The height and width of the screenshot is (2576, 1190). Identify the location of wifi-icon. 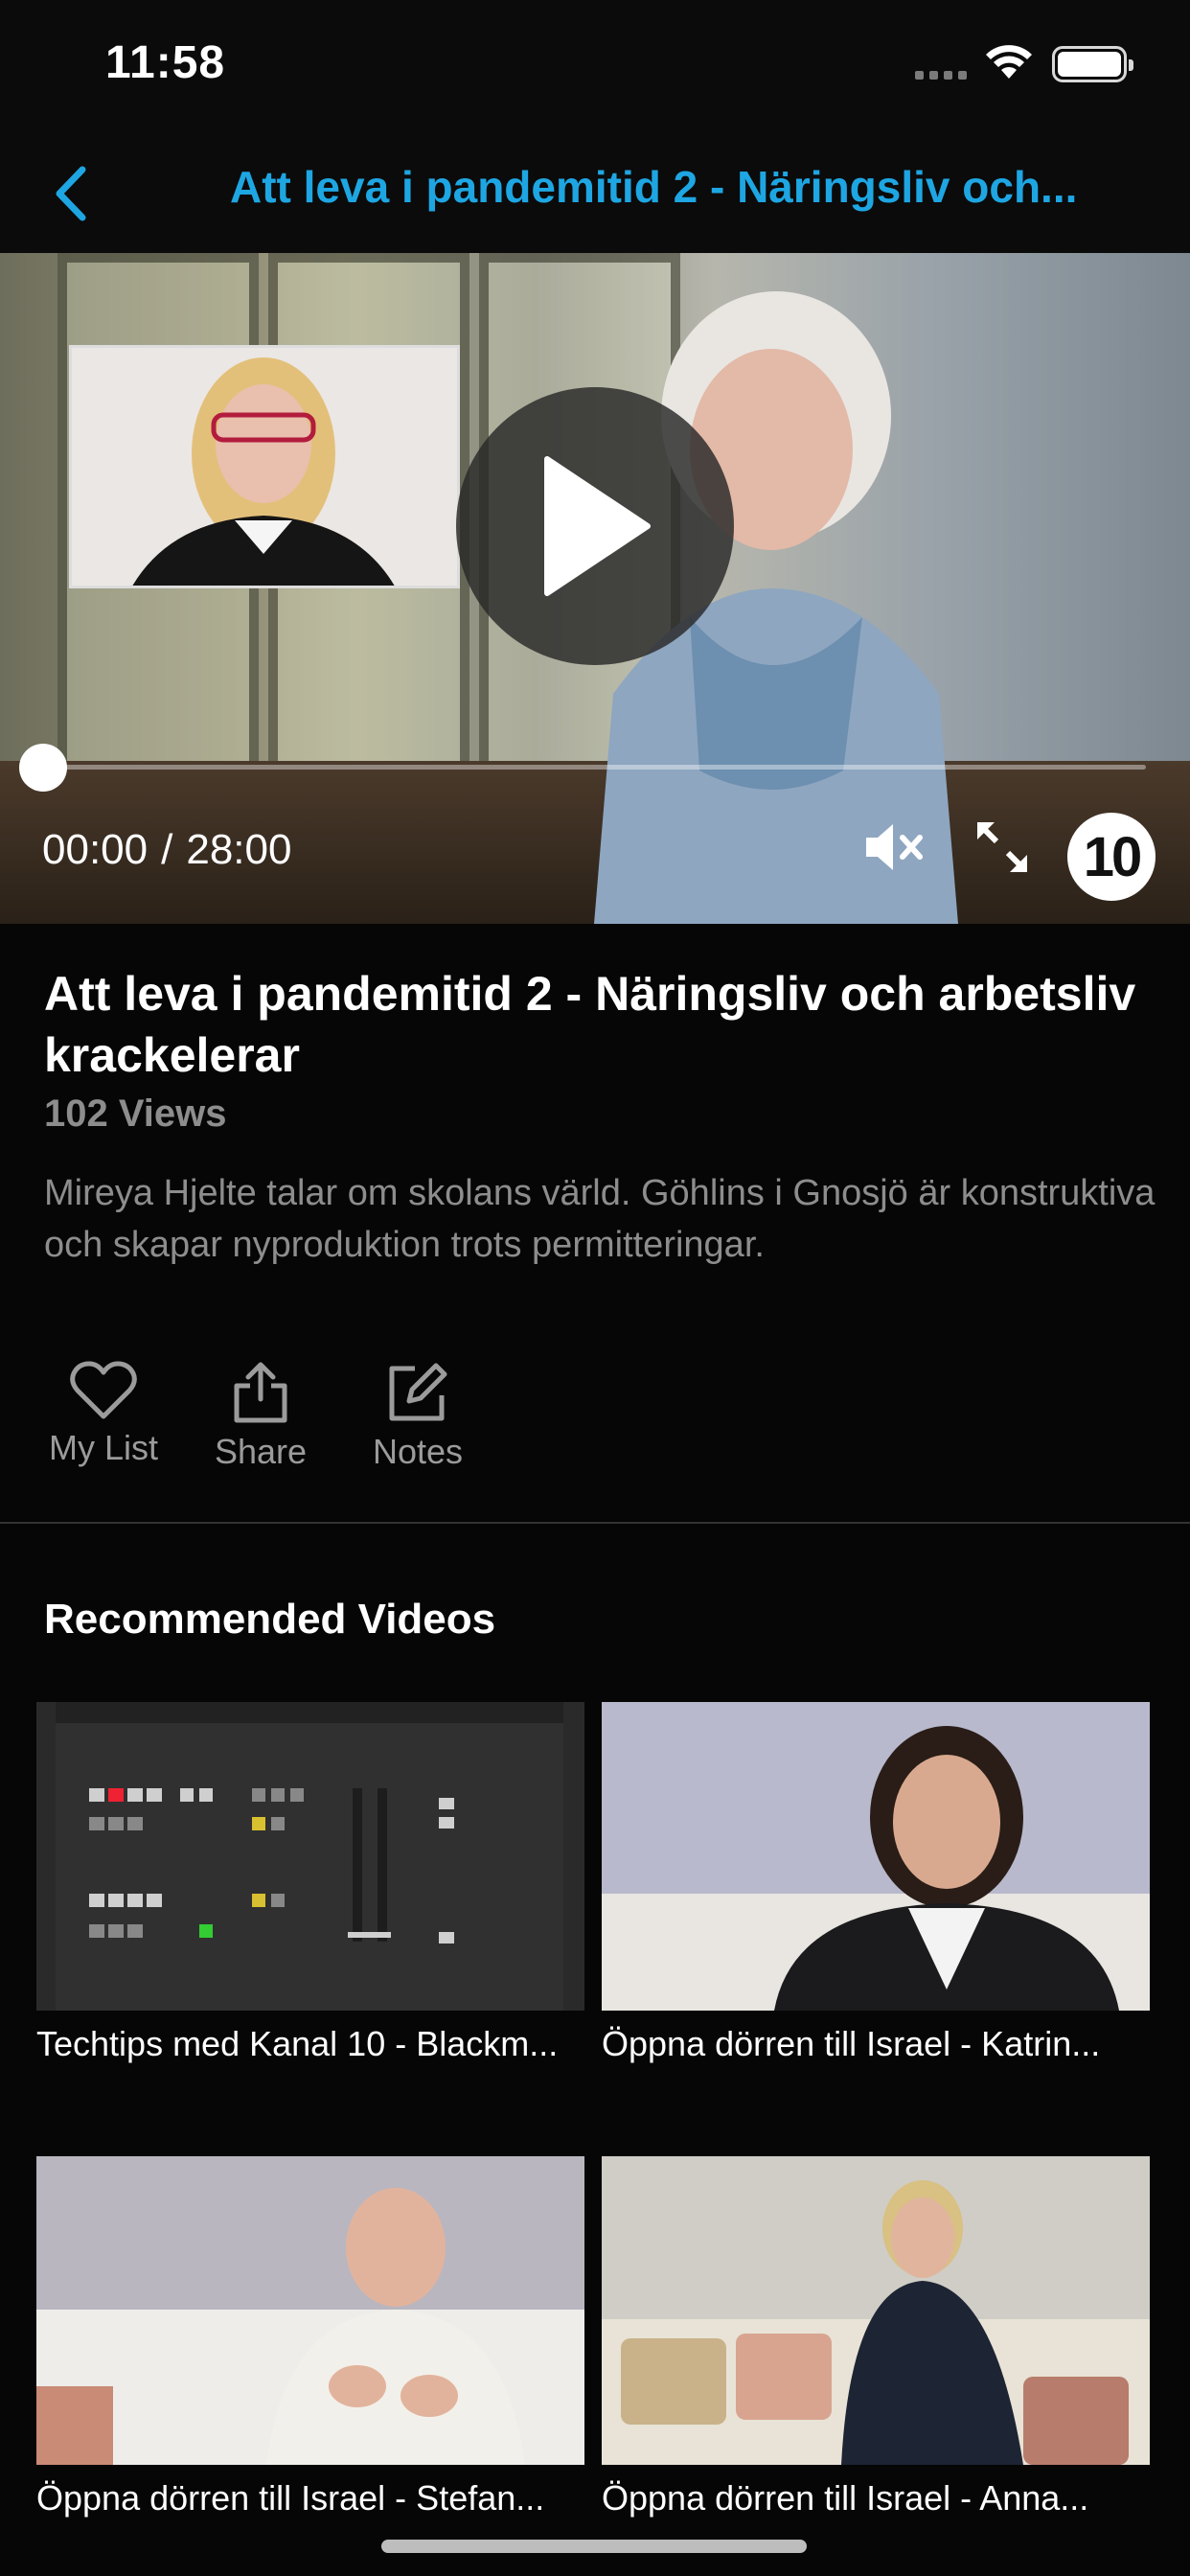
(1009, 64).